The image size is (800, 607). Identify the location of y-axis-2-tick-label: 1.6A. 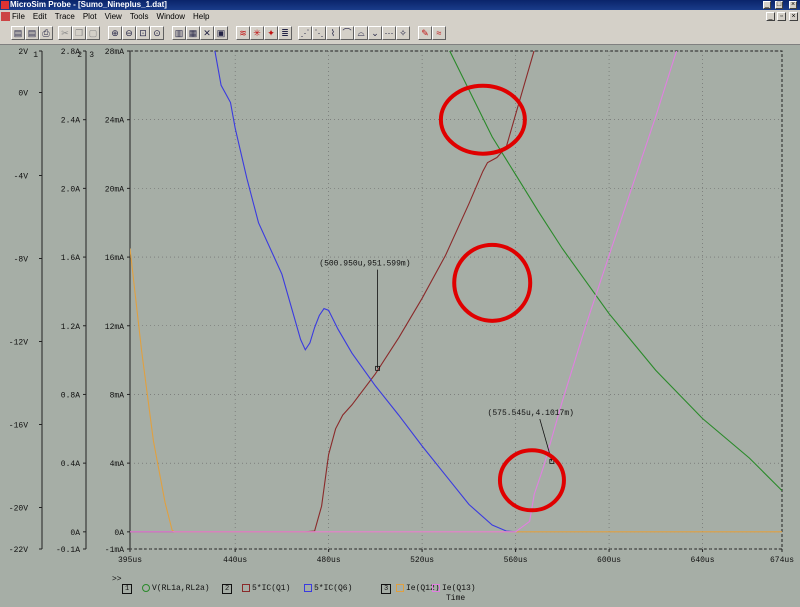
(70, 258).